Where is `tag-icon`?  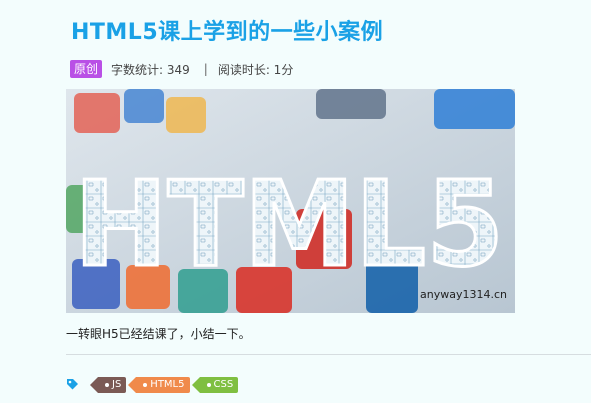 tag-icon is located at coordinates (72, 385).